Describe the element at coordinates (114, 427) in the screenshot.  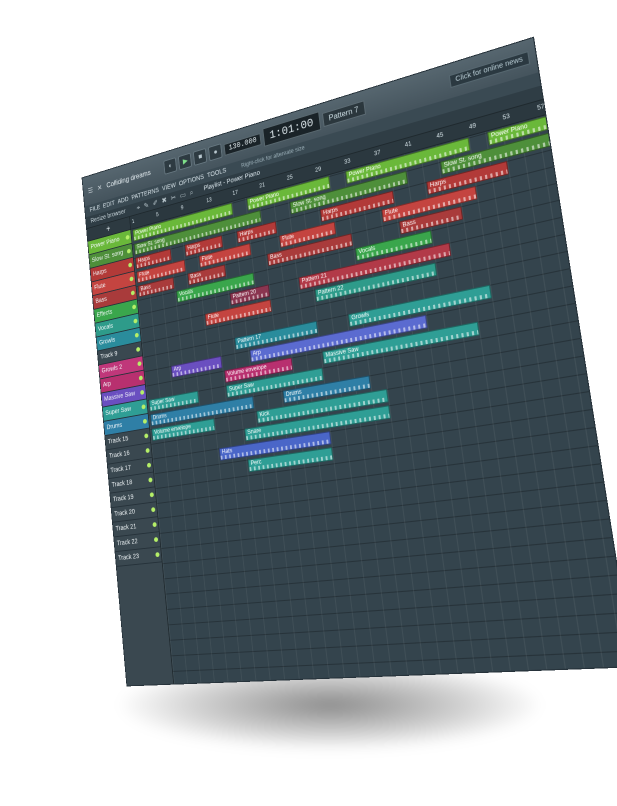
I see `track-name: Drums` at that location.